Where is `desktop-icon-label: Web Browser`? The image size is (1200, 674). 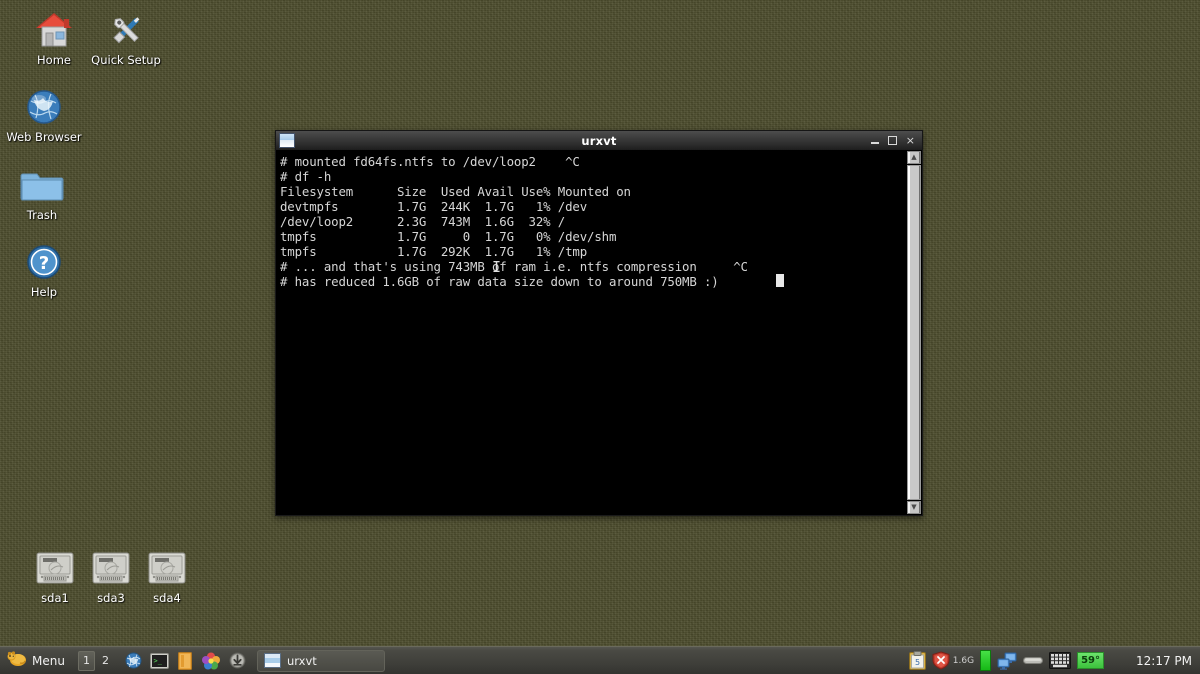 desktop-icon-label: Web Browser is located at coordinates (44, 137).